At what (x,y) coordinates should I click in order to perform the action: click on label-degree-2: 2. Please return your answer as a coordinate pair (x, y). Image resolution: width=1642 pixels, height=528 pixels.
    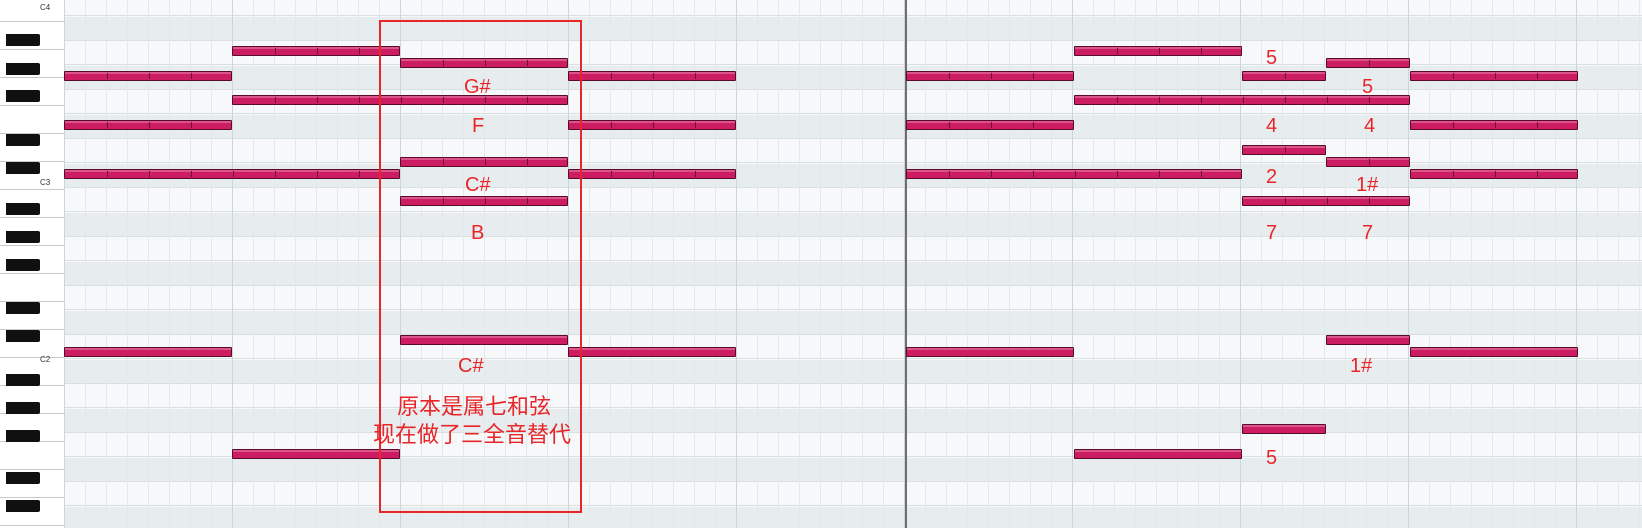
    Looking at the image, I should click on (1272, 177).